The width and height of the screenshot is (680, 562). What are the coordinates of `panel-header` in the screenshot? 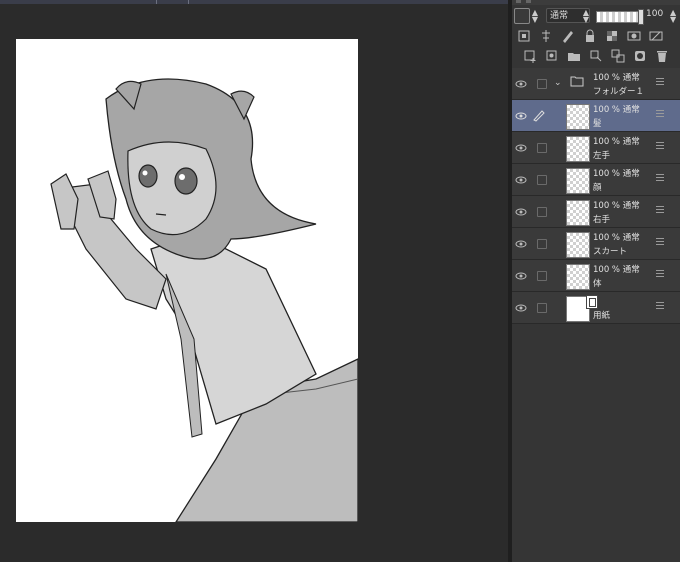 It's located at (596, 2).